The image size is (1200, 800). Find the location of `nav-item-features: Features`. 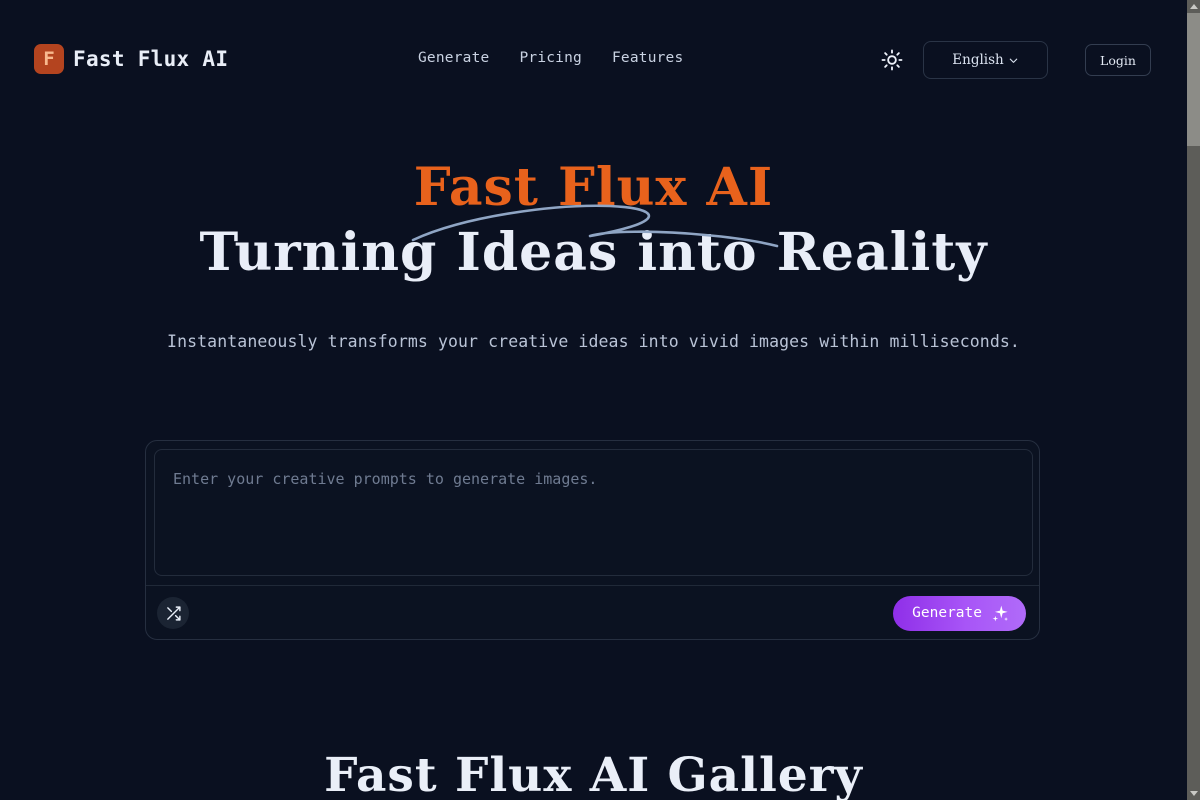

nav-item-features: Features is located at coordinates (647, 58).